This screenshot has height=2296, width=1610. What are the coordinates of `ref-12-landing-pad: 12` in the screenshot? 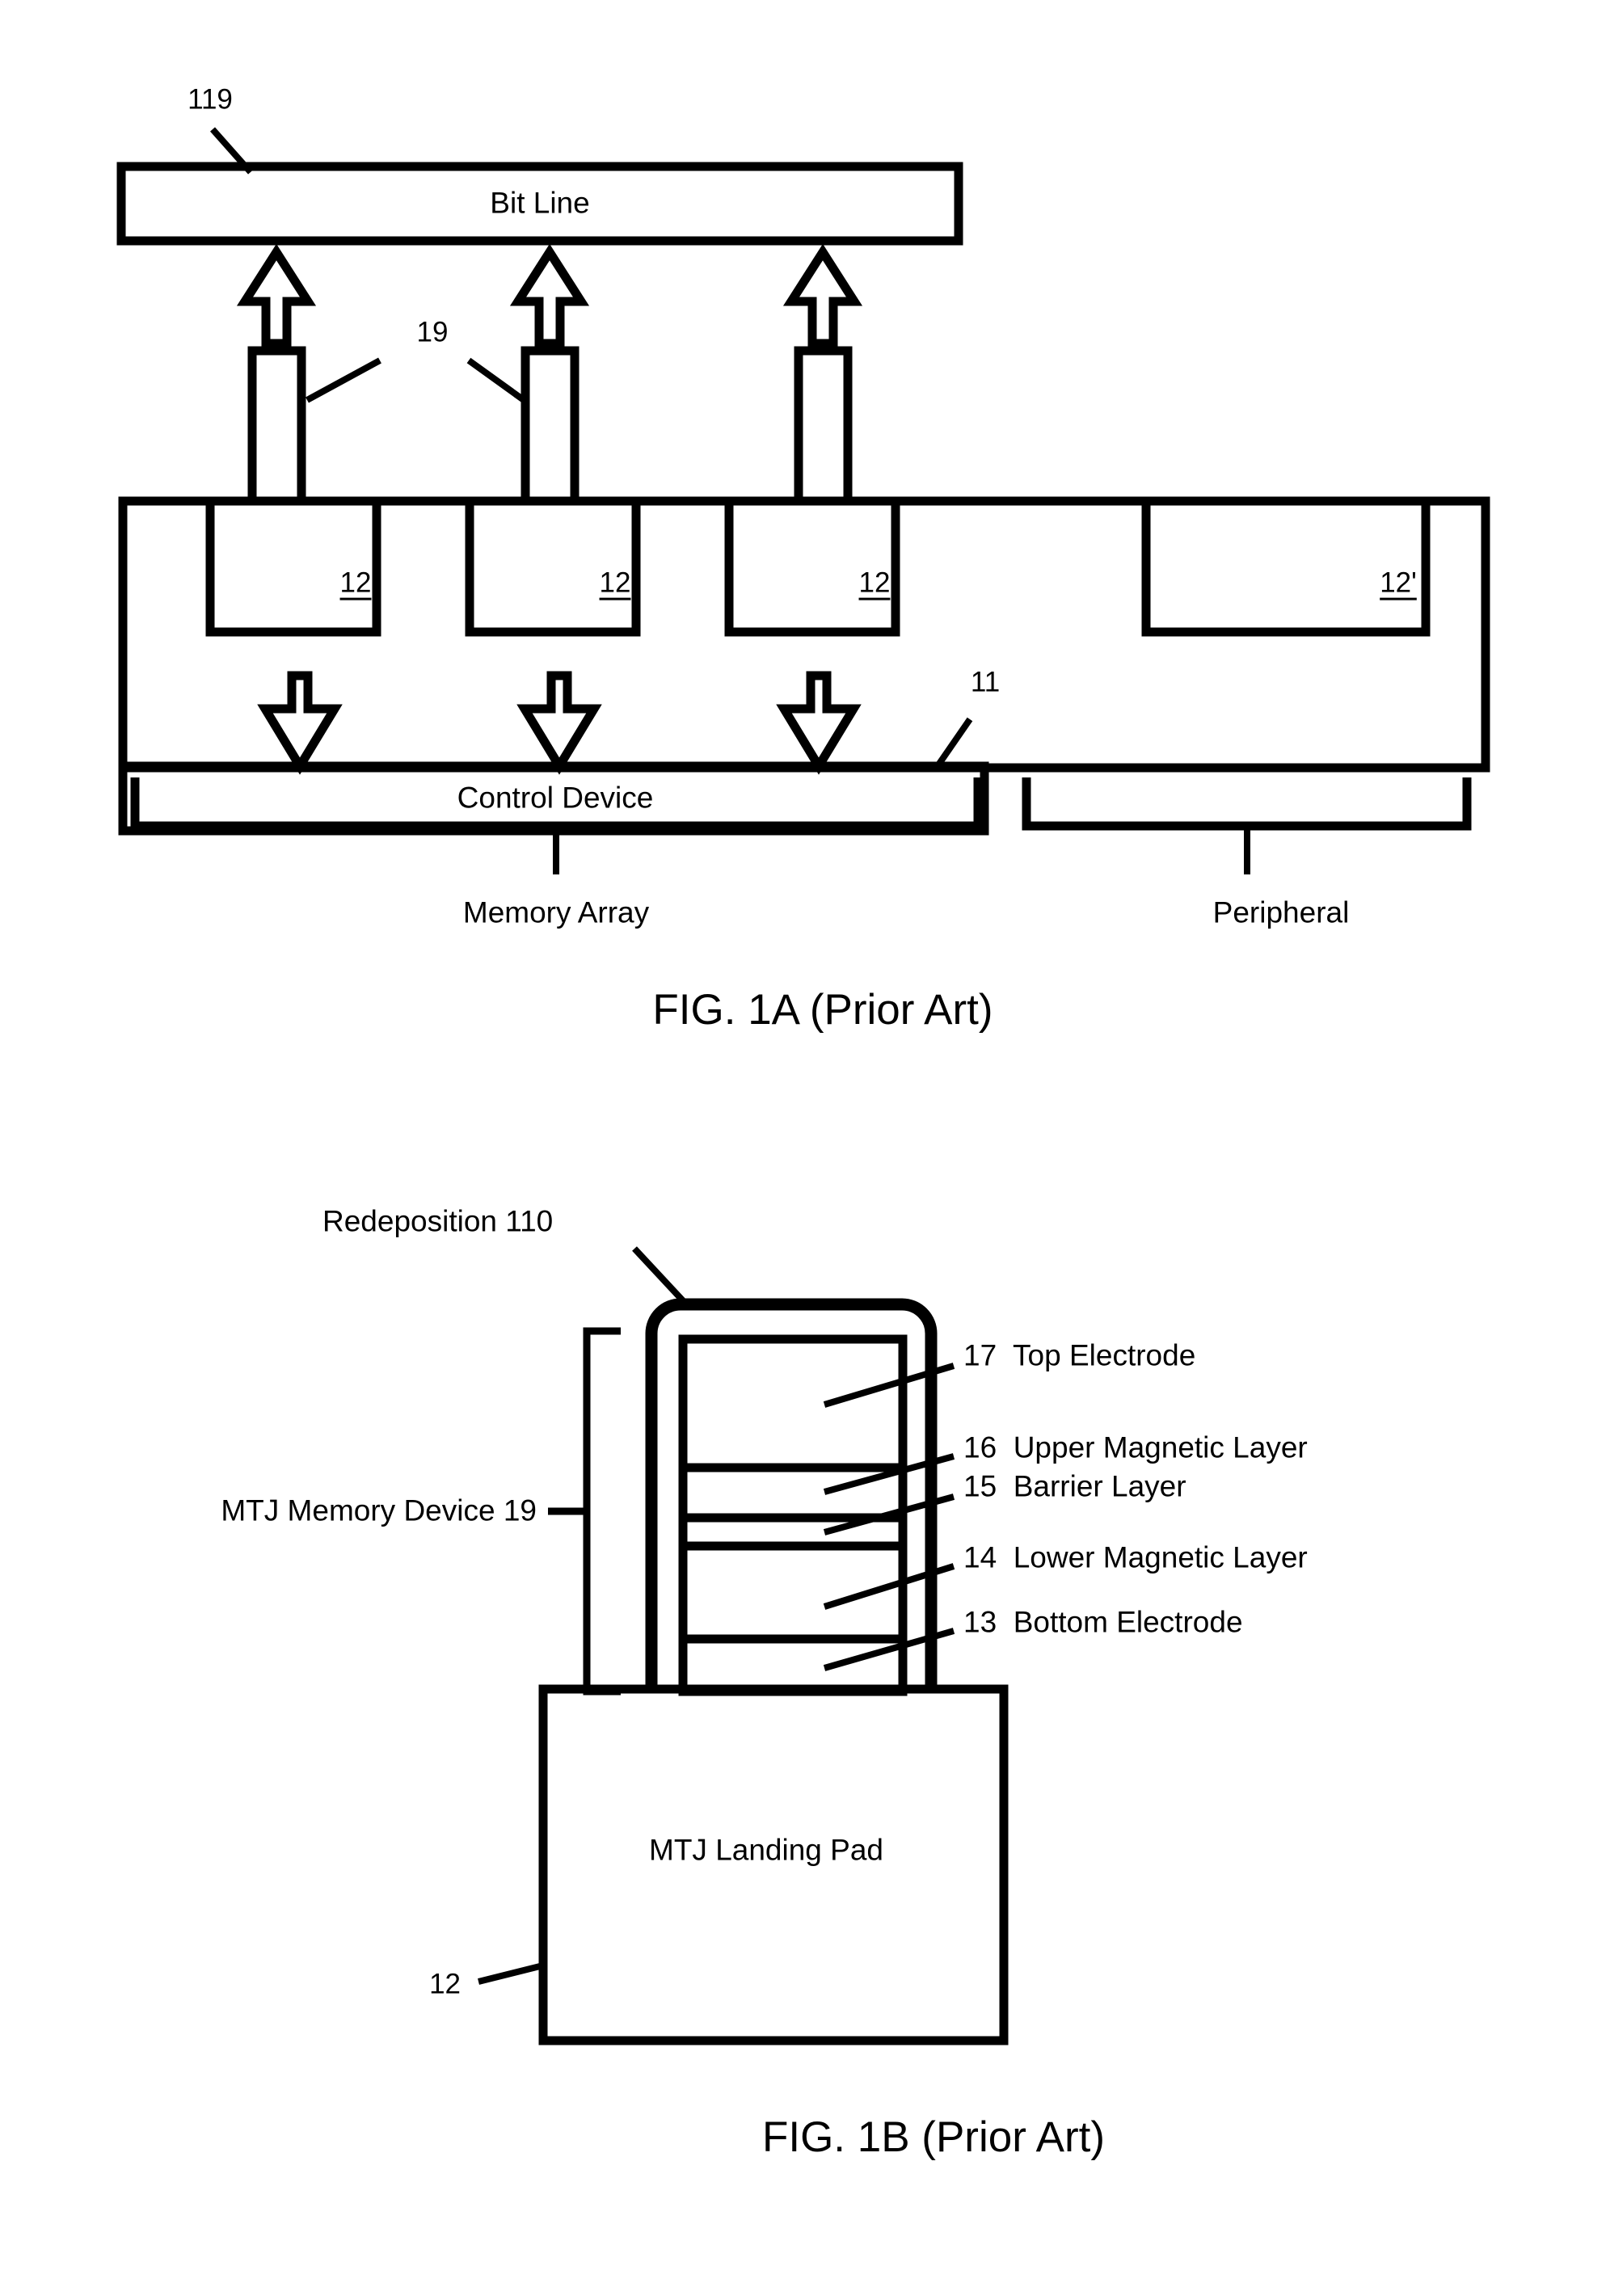 It's located at (445, 1984).